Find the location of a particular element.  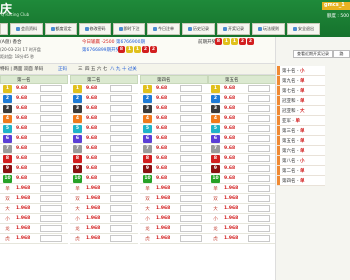

road-button: 路 is located at coordinates (341, 54).